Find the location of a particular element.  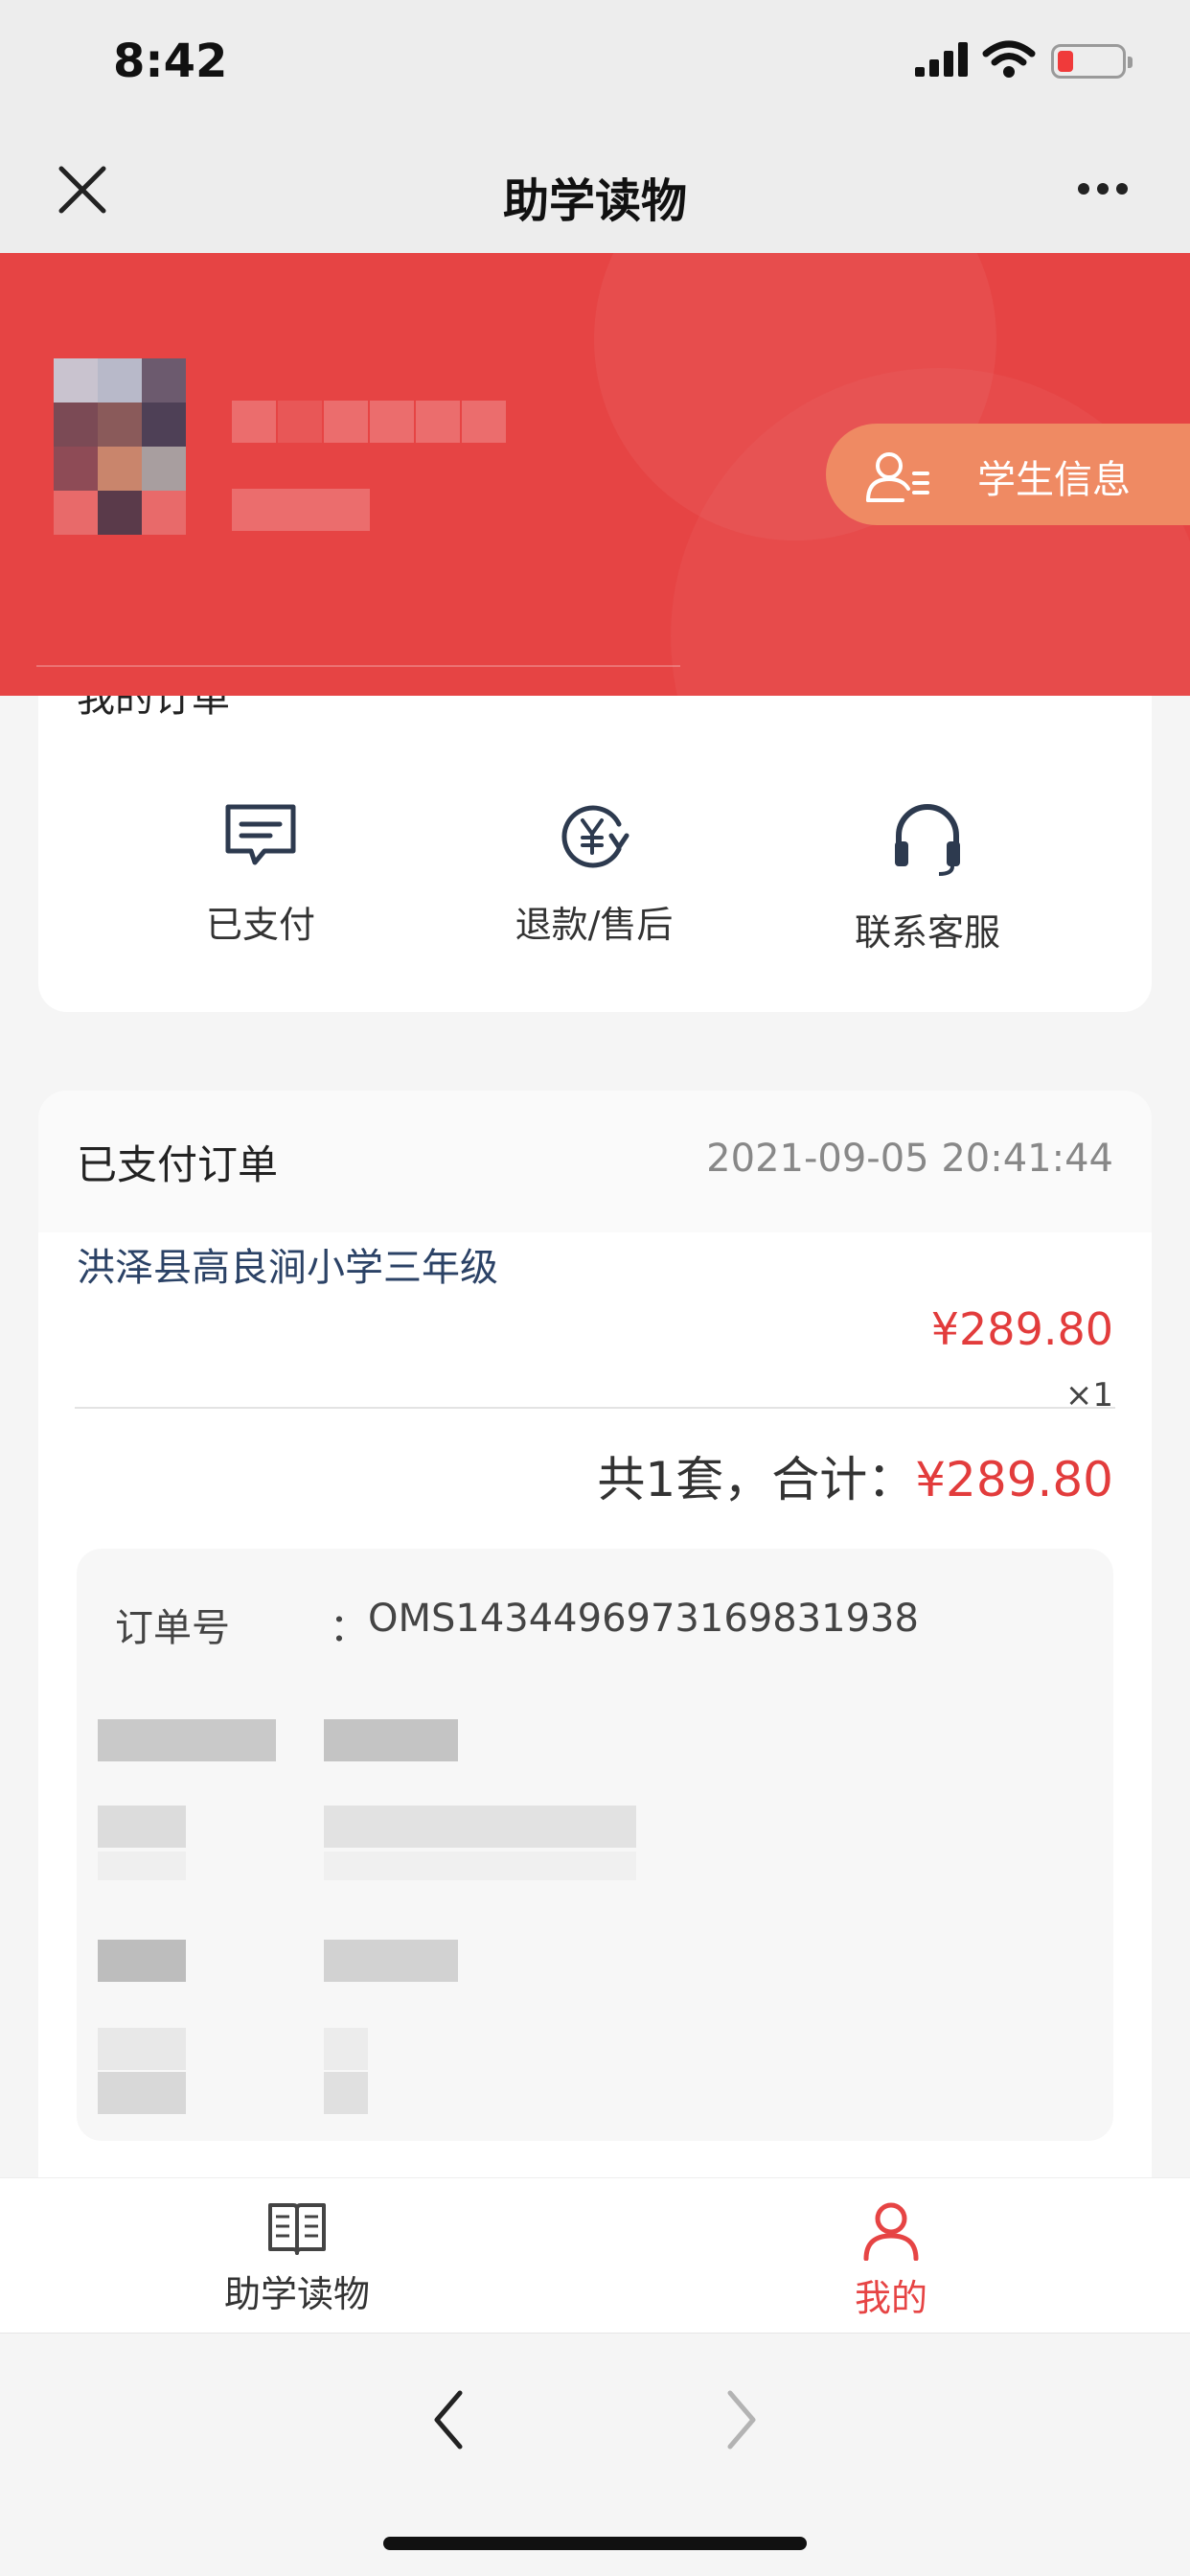

order-total: 共1套，合计：¥289.80 is located at coordinates (855, 1475).